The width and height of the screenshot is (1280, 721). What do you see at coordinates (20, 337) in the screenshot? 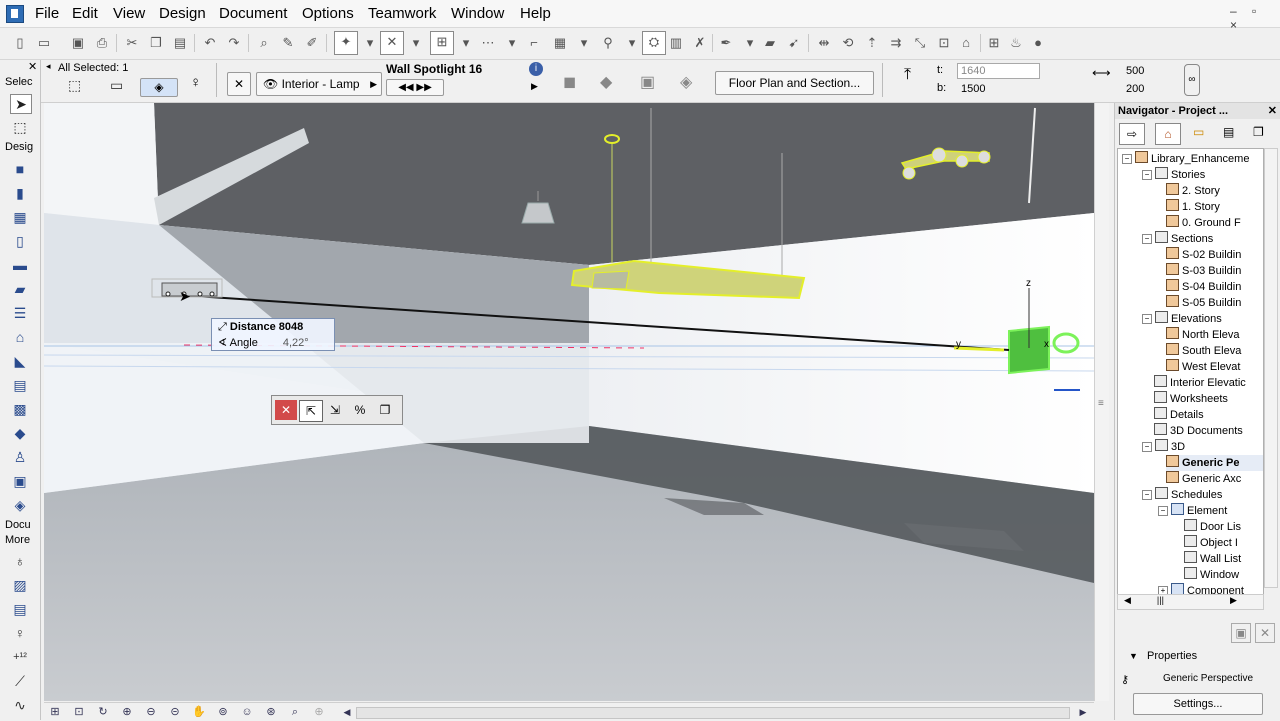
I see `roof-tool-icon: ⌂` at bounding box center [20, 337].